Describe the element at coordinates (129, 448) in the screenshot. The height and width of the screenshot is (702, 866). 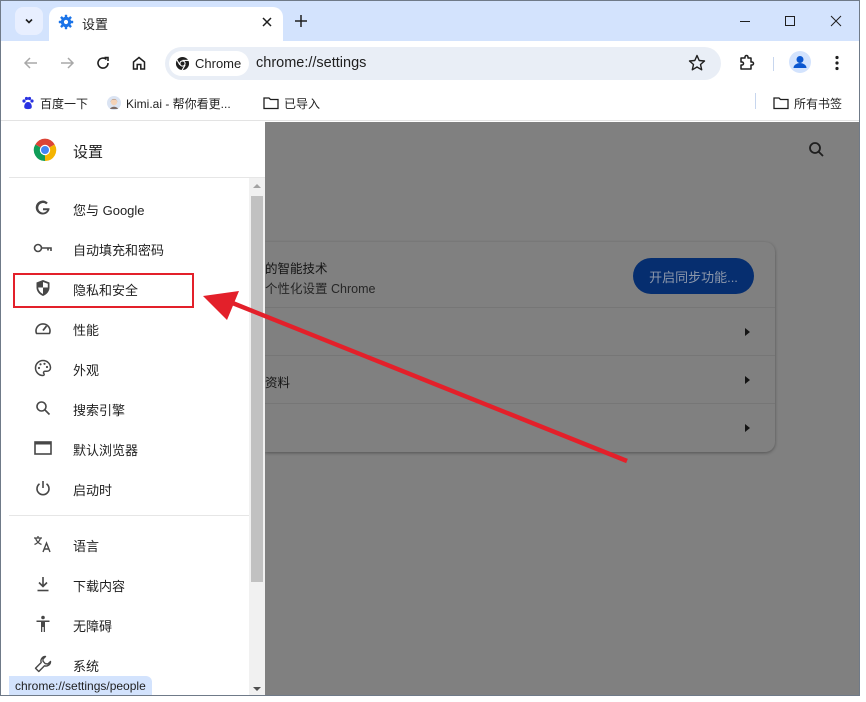
I see `nav-item-default-browser: 默认浏览器` at that location.